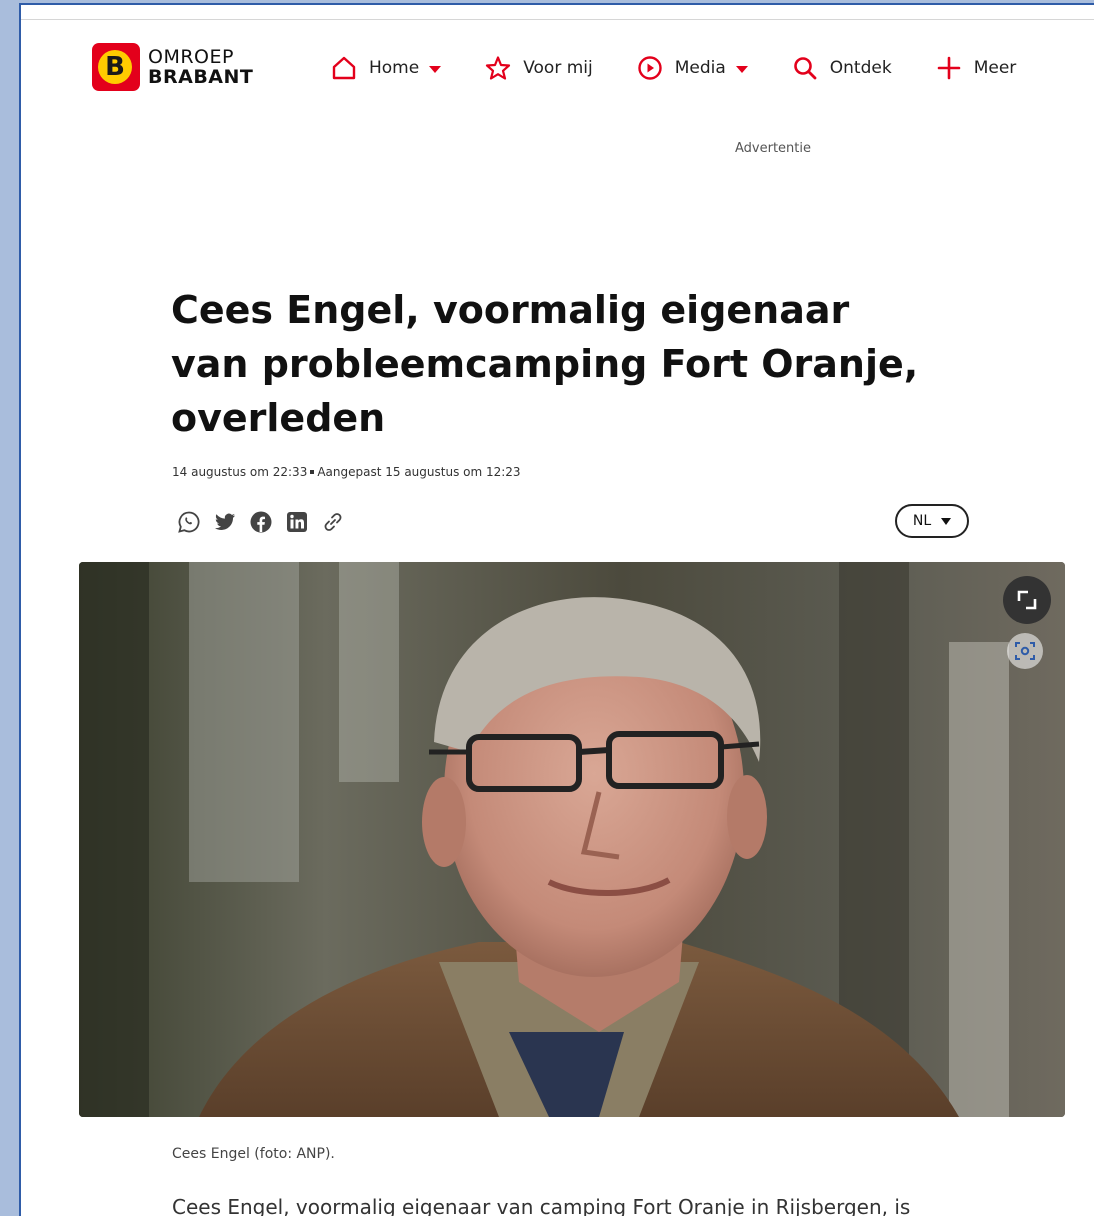  I want to click on nav-item-meer: Meer, so click(976, 68).